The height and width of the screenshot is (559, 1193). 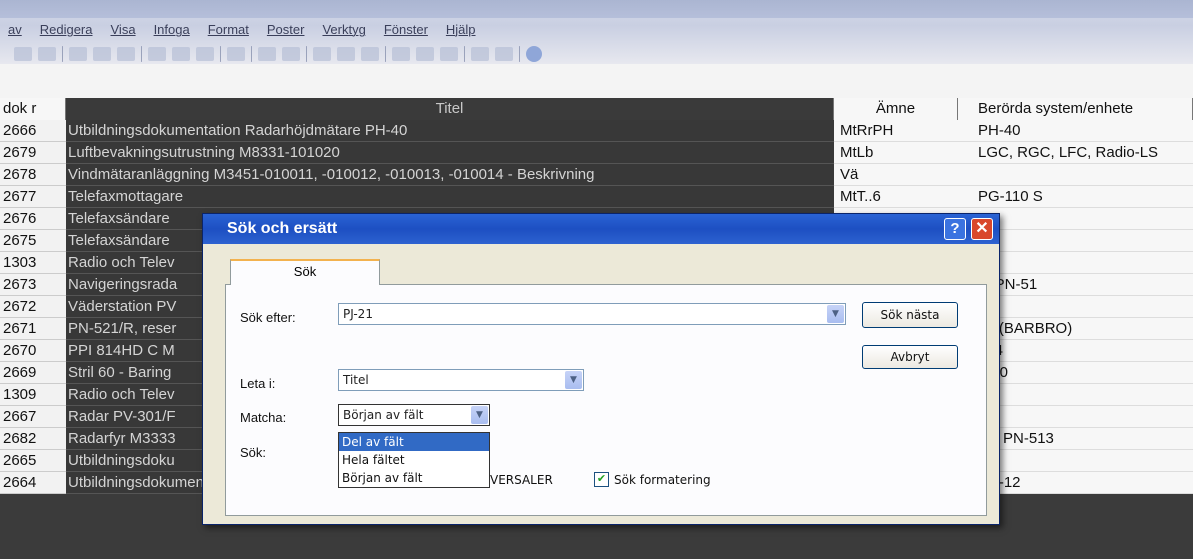 I want to click on cell-amne: MtRrPH, so click(x=896, y=131).